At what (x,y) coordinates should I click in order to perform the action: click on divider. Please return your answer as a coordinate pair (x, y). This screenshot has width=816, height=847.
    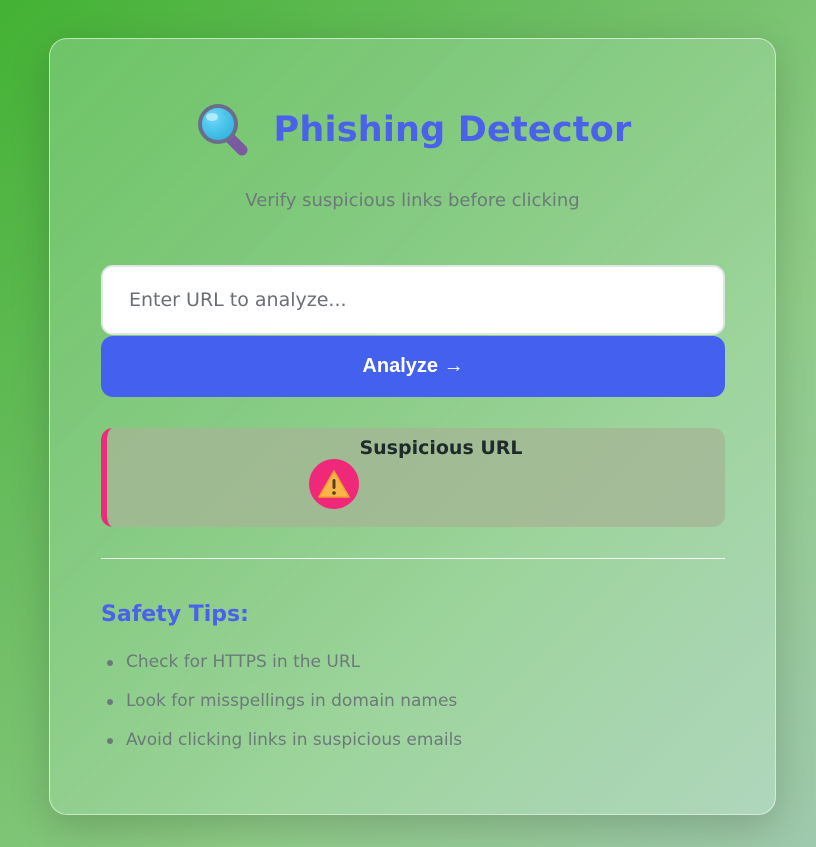
    Looking at the image, I should click on (413, 558).